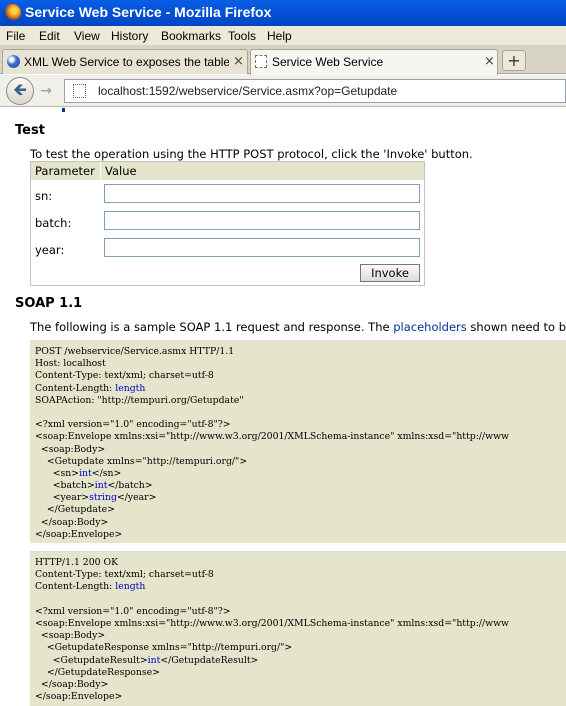 This screenshot has height=706, width=566. Describe the element at coordinates (300, 563) in the screenshot. I see `code-line: HTTP/1.1 200 OK` at that location.